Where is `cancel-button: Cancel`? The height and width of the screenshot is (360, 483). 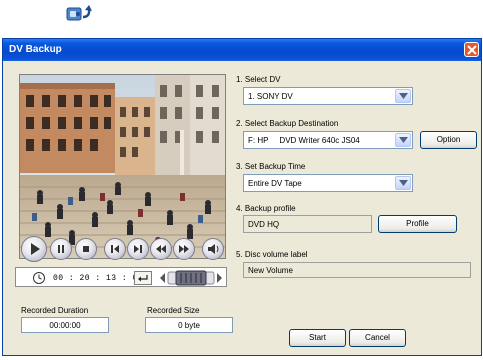
cancel-button: Cancel is located at coordinates (377, 338).